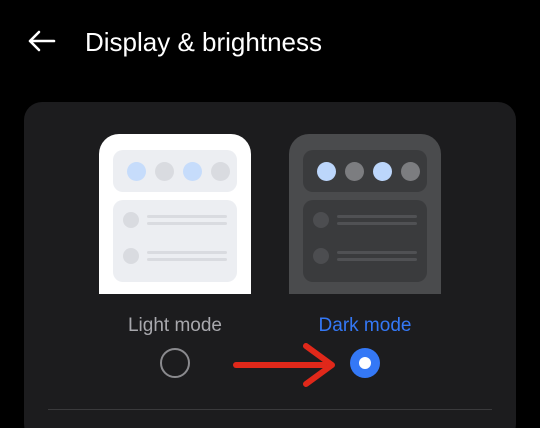  I want to click on arrow-left-icon, so click(42, 41).